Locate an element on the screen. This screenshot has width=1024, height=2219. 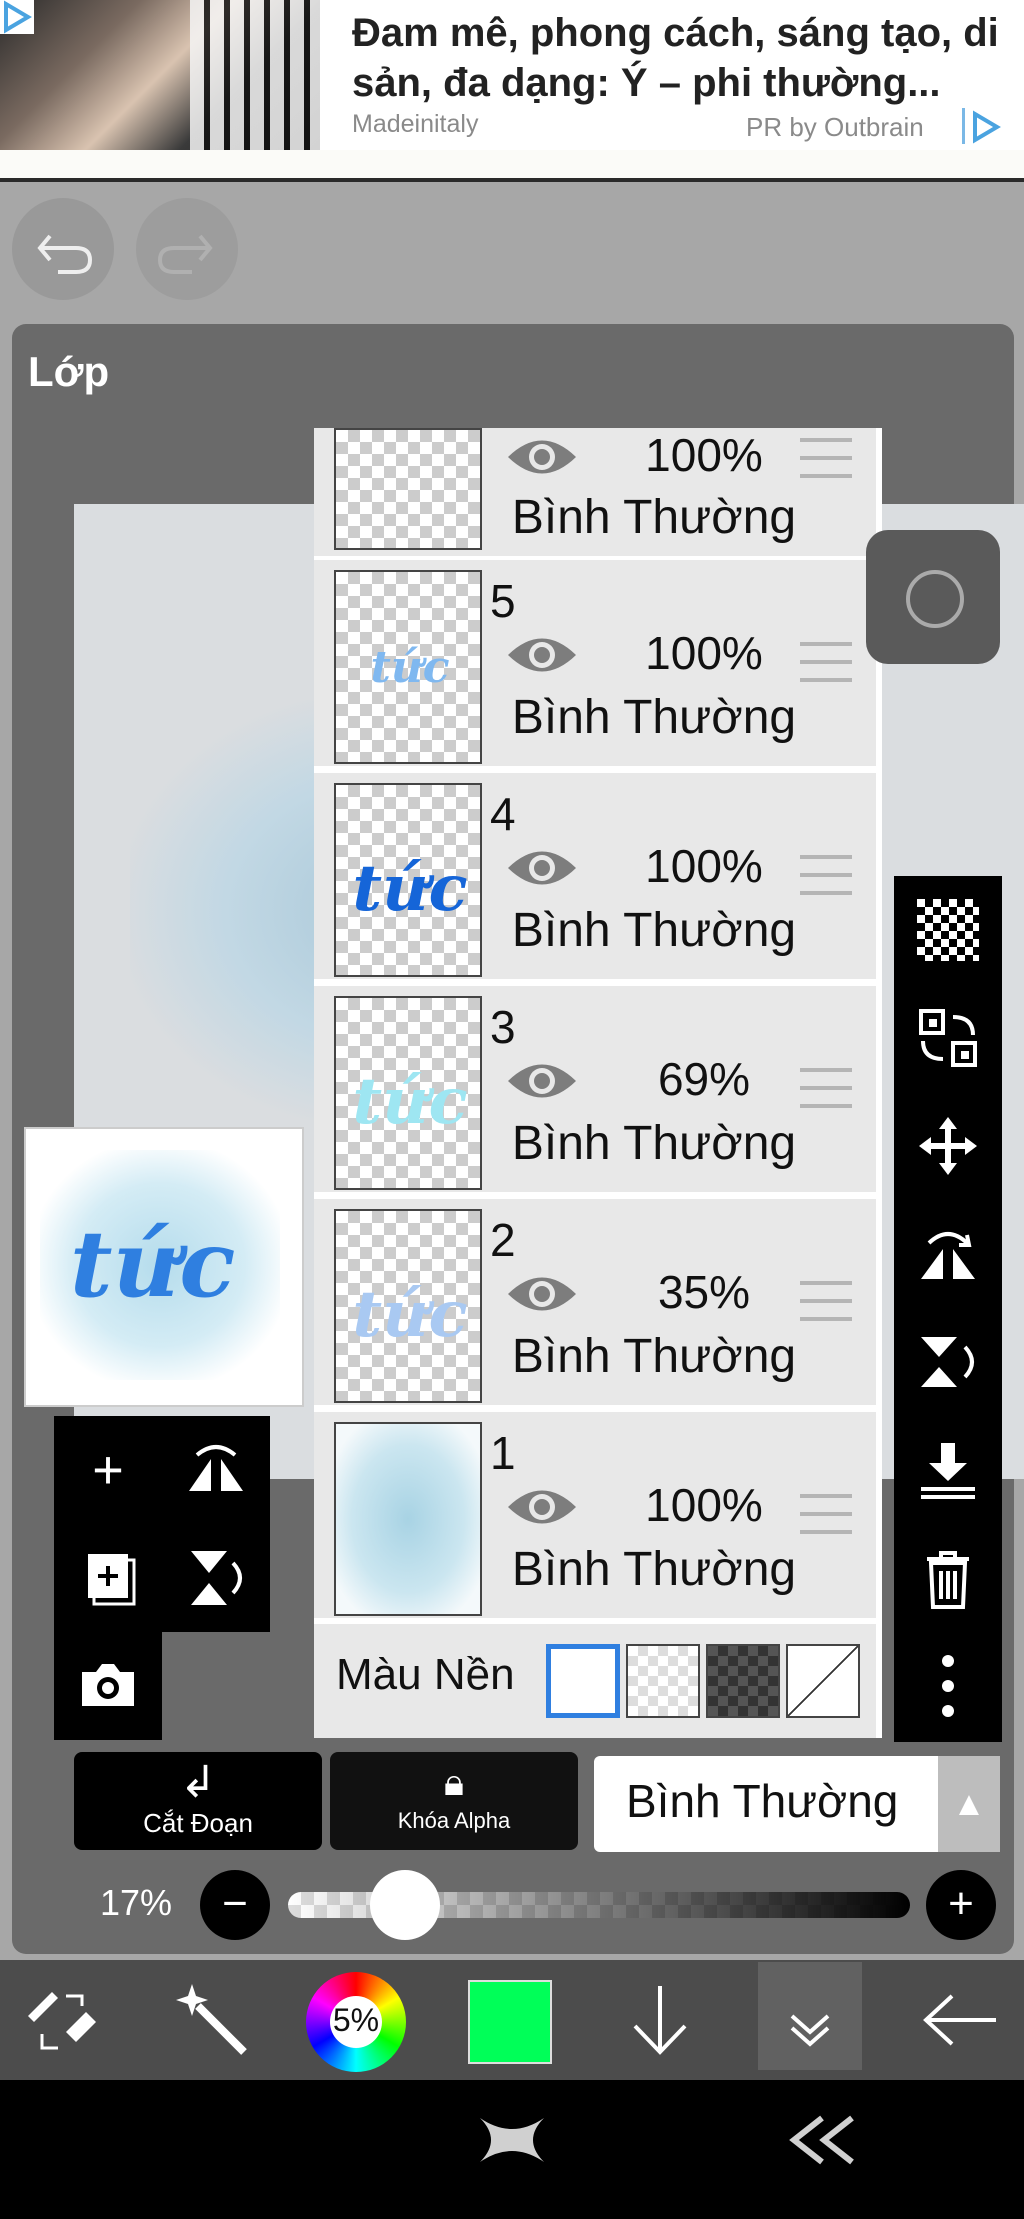
ad-pr-label: PR by Outbrain is located at coordinates (835, 127).